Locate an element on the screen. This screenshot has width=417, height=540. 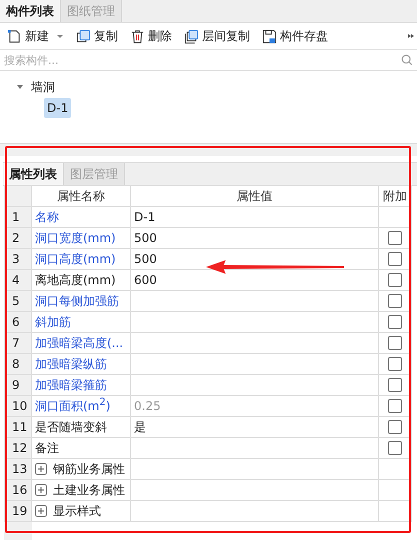
row-number: 11 is located at coordinates (18, 427).